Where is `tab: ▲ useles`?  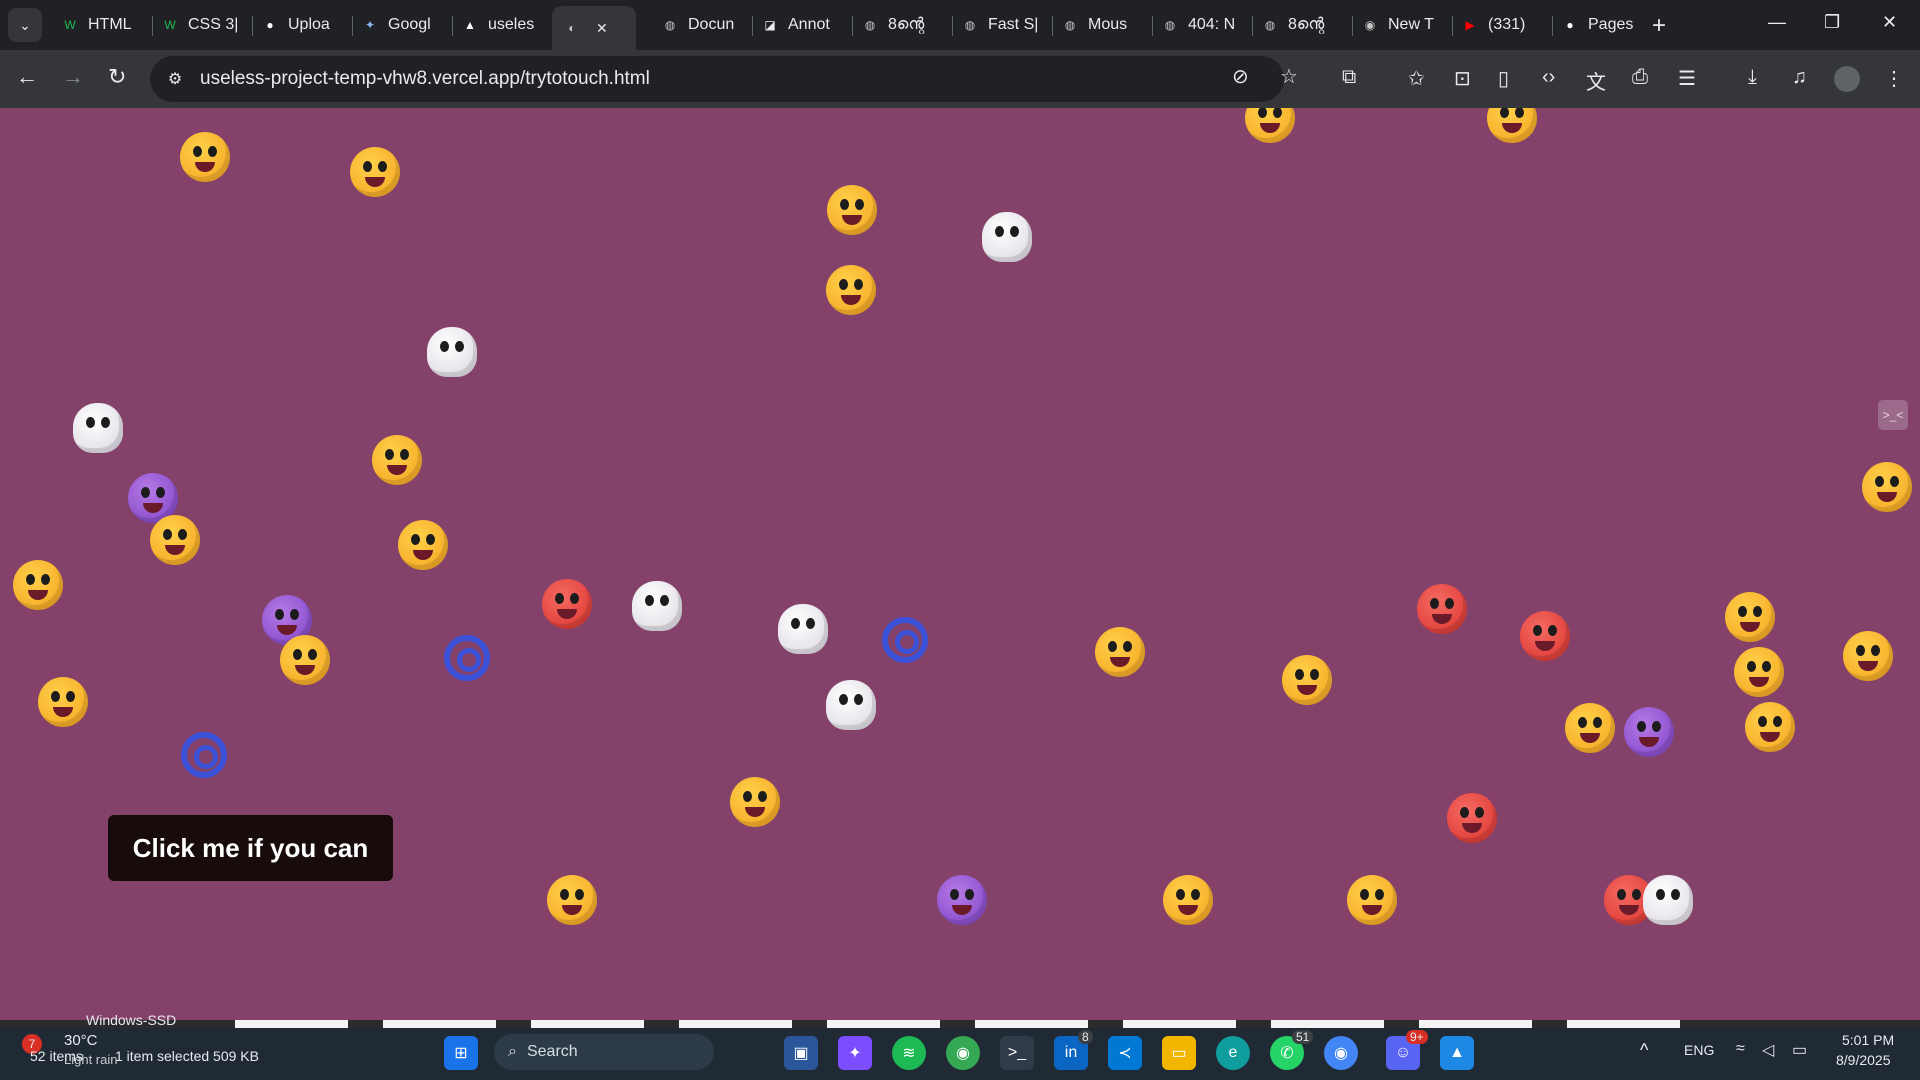 tab: ▲ useles is located at coordinates (504, 25).